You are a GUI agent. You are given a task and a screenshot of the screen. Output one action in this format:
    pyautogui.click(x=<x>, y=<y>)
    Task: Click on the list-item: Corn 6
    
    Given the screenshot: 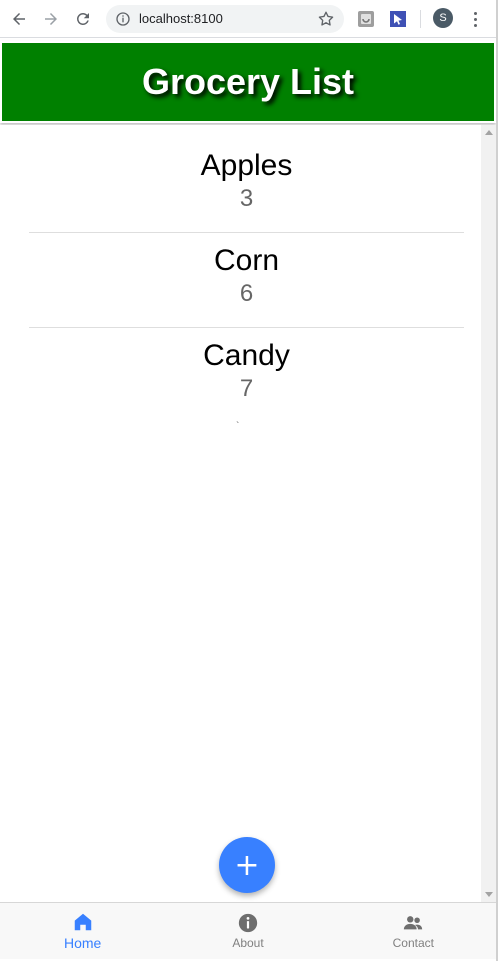 What is the action you would take?
    pyautogui.click(x=246, y=276)
    